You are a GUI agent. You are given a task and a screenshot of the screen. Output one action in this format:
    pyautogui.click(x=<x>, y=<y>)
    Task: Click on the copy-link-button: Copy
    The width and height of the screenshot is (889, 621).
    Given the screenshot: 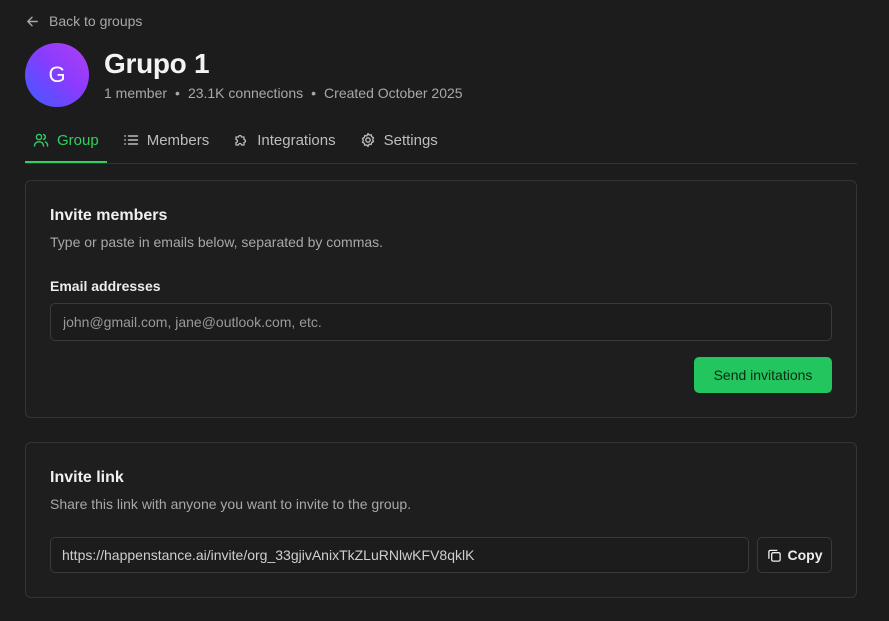 What is the action you would take?
    pyautogui.click(x=794, y=555)
    